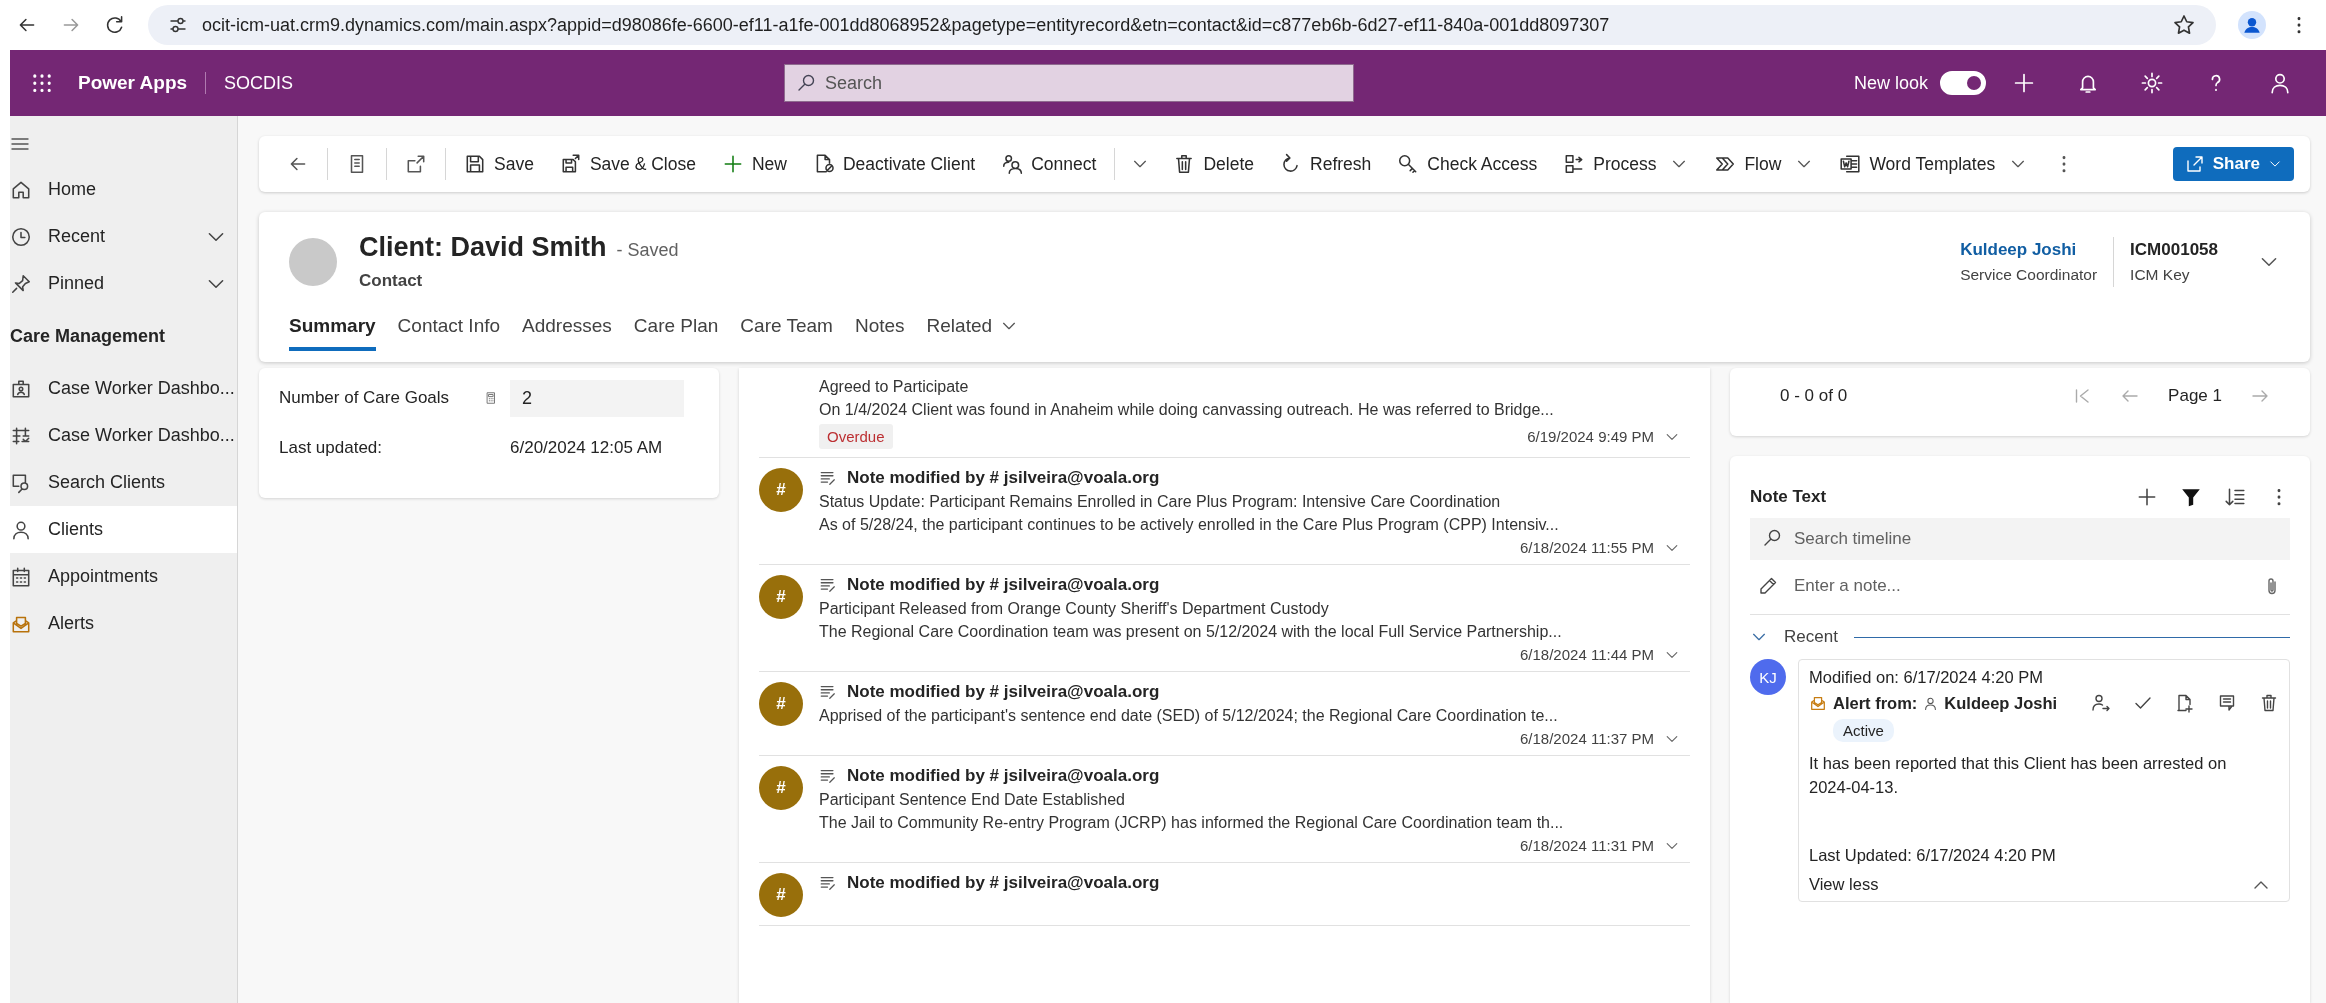  What do you see at coordinates (1818, 703) in the screenshot?
I see `envelope-icon` at bounding box center [1818, 703].